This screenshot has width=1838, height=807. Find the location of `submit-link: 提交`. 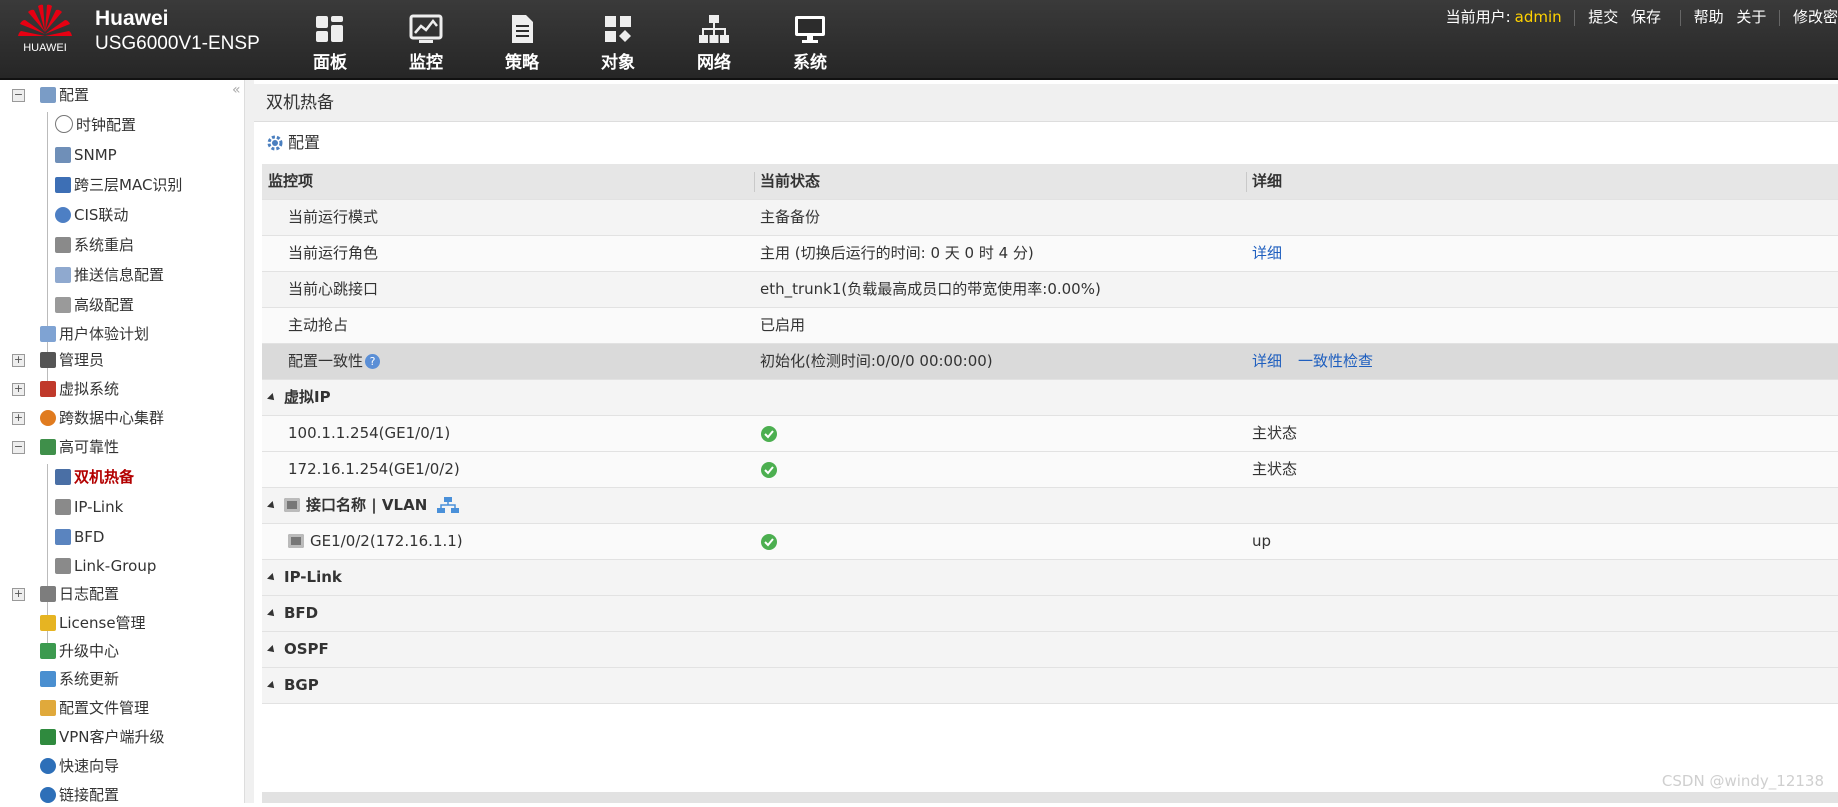

submit-link: 提交 is located at coordinates (1603, 17).